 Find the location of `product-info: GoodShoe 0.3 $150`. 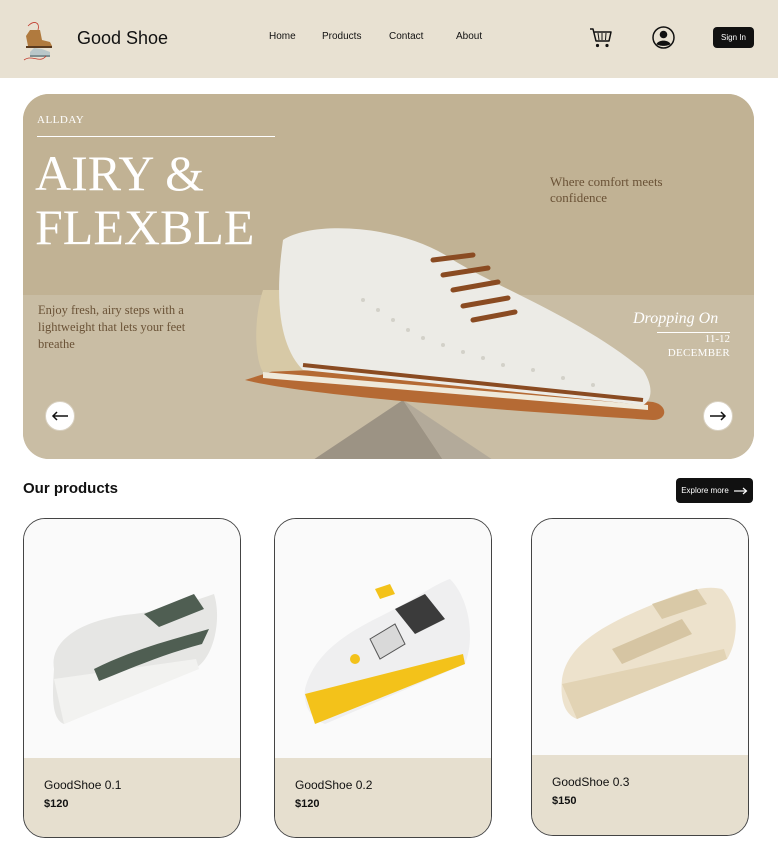

product-info: GoodShoe 0.3 $150 is located at coordinates (640, 795).